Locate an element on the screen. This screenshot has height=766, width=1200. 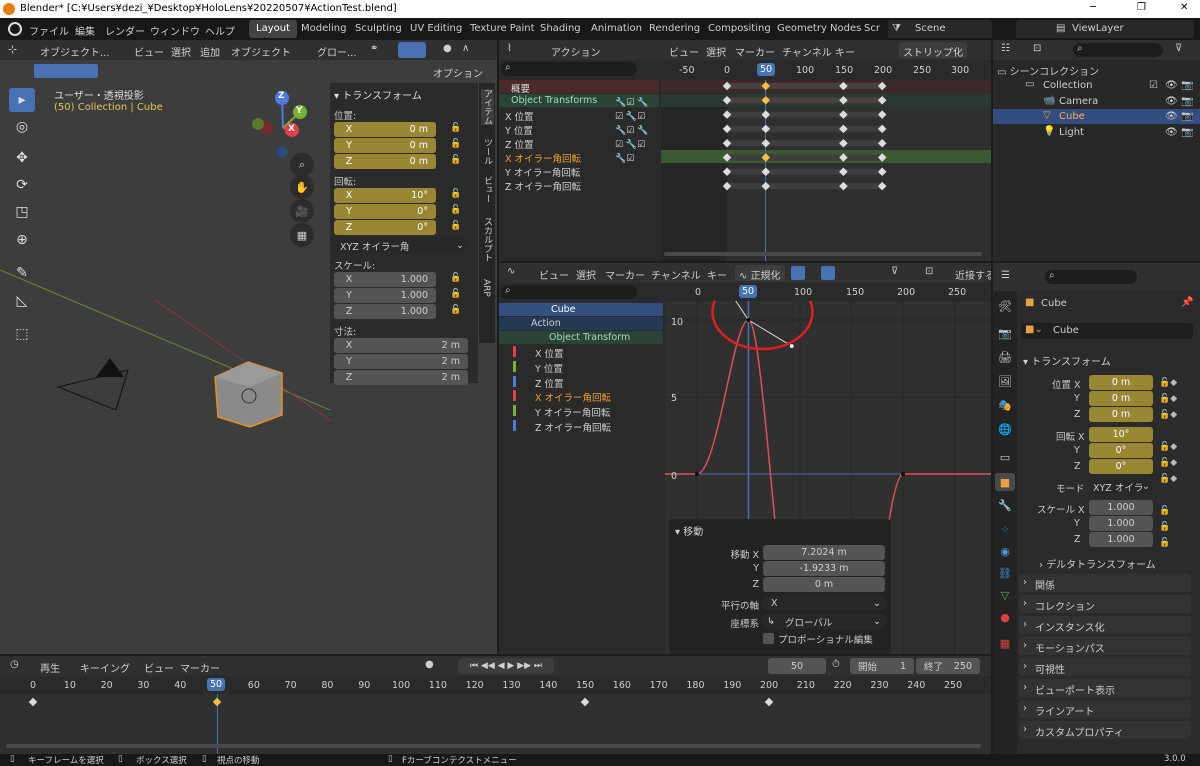
tab-modeling: Modeling is located at coordinates (324, 28).